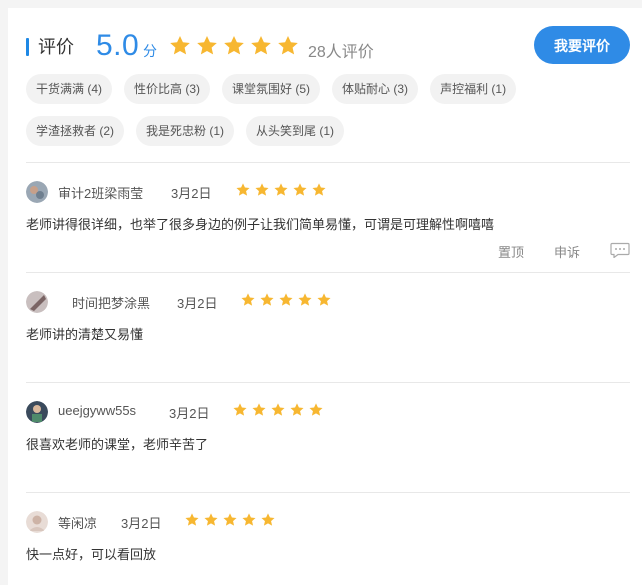 The width and height of the screenshot is (642, 585). Describe the element at coordinates (75, 131) in the screenshot. I see `tag-chip: 学渣拯救者 (2)` at that location.